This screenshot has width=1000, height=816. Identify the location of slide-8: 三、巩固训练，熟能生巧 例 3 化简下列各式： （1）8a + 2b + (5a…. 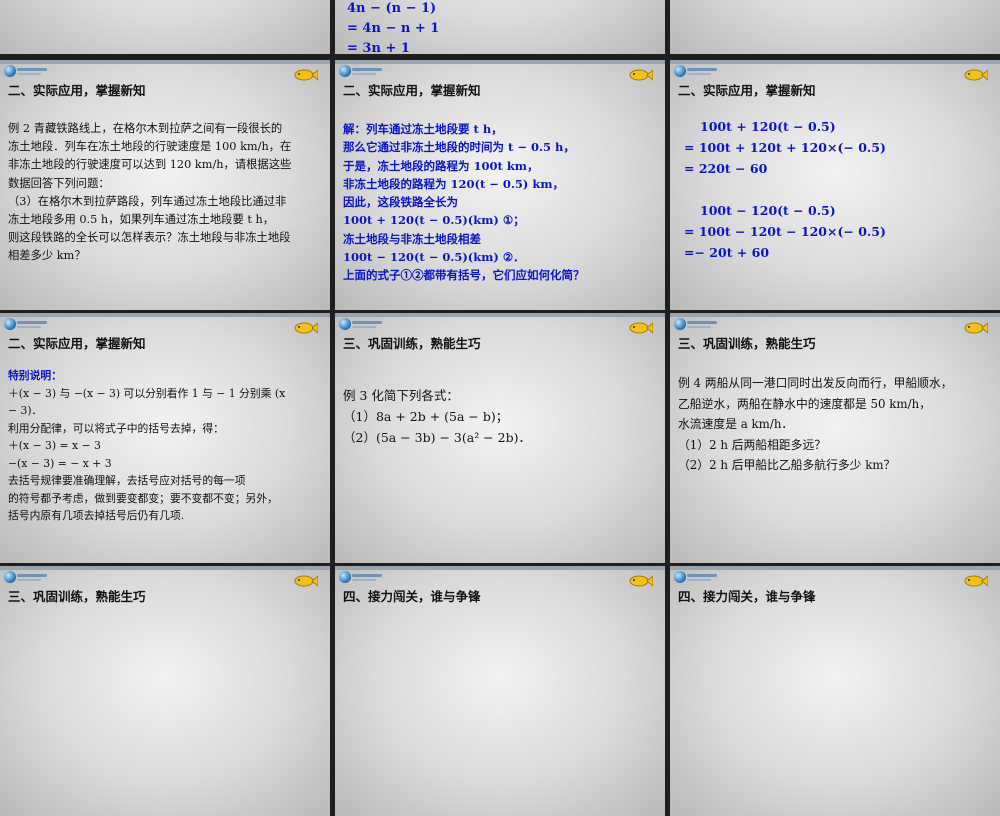
(500, 438).